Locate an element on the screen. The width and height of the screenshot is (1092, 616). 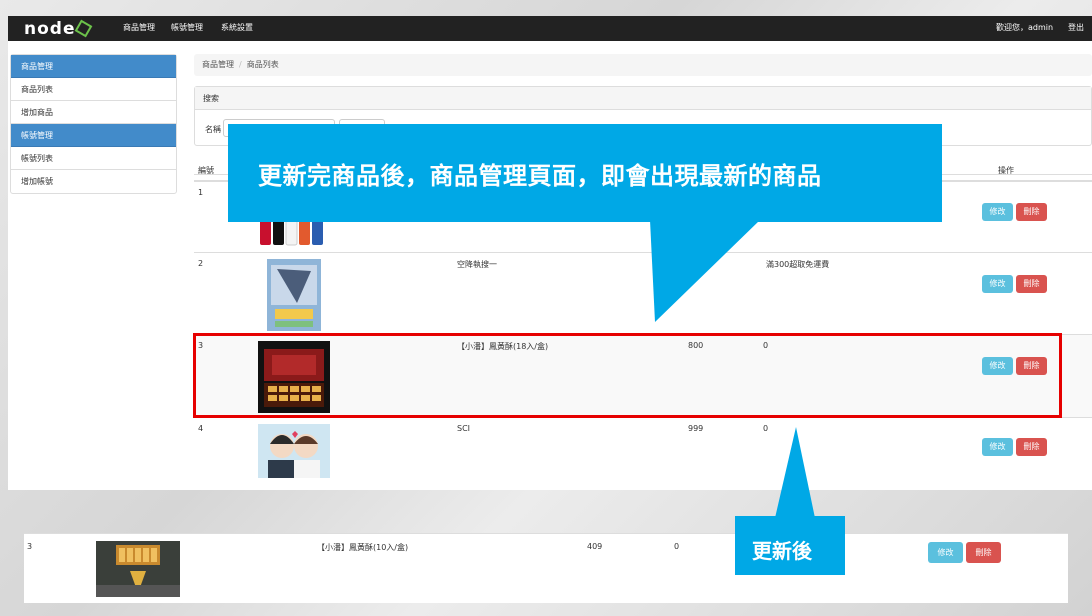
row-id: 3 is located at coordinates (30, 546).